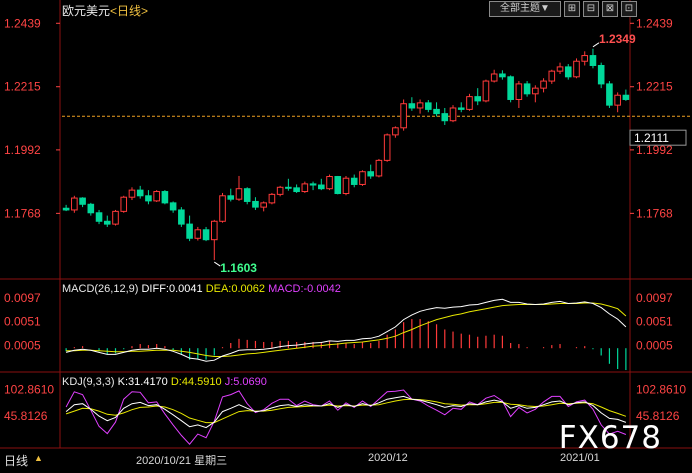 This screenshot has height=473, width=692. Describe the element at coordinates (22, 23) in the screenshot. I see `price-tick-left-0: 1.2439` at that location.